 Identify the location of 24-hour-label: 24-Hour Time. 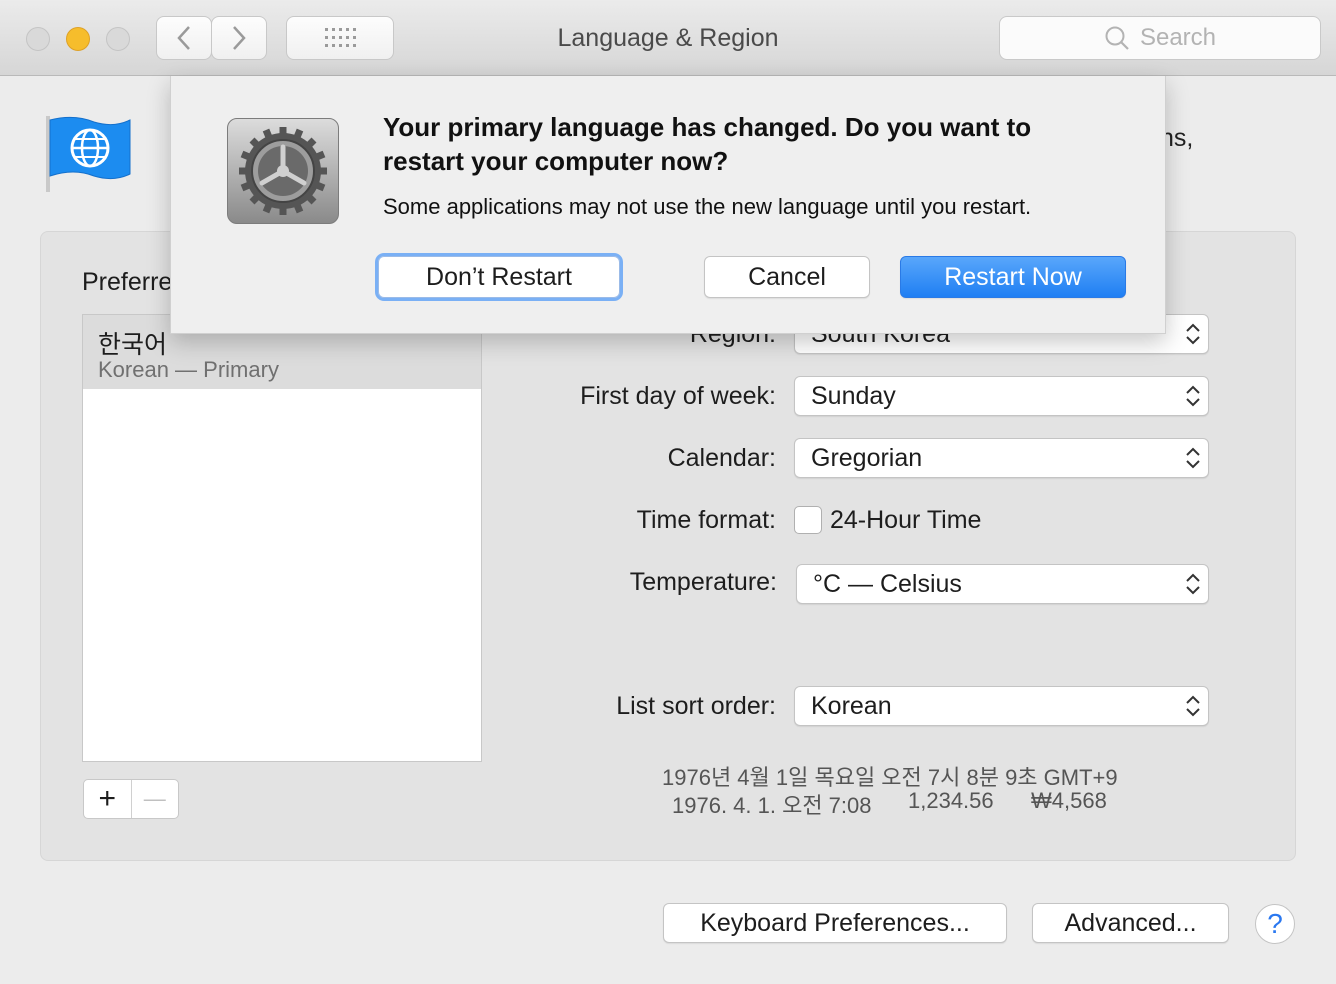
(905, 520).